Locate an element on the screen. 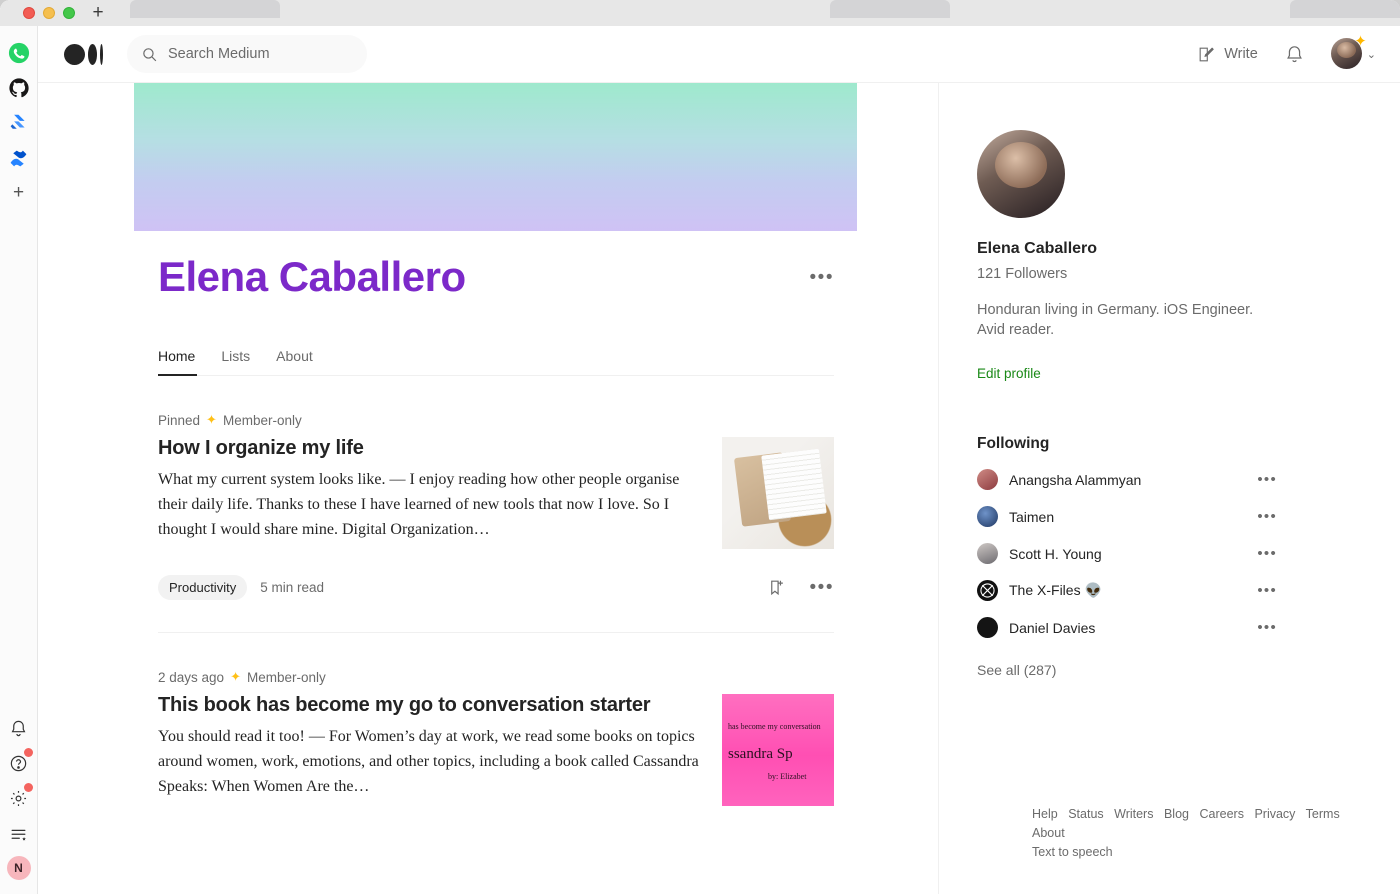 This screenshot has width=1400, height=894. bookmark-add-icon is located at coordinates (776, 587).